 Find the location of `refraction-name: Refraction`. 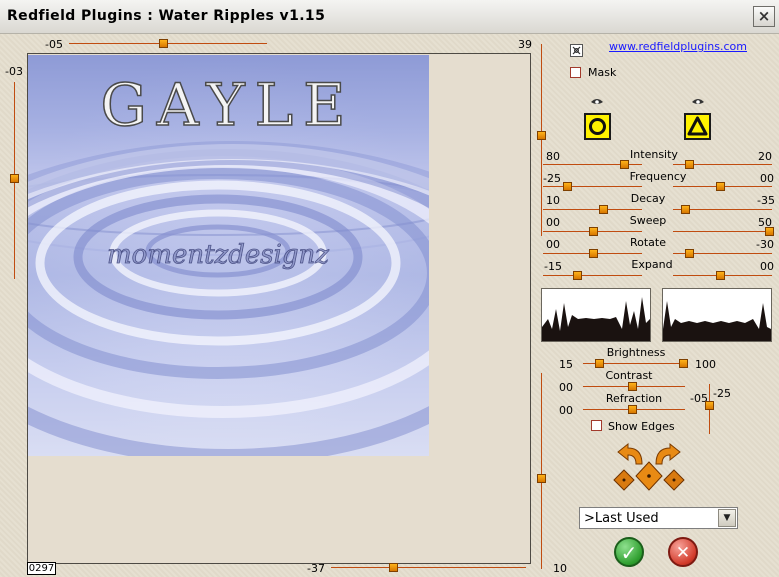

refraction-name: Refraction is located at coordinates (634, 398).